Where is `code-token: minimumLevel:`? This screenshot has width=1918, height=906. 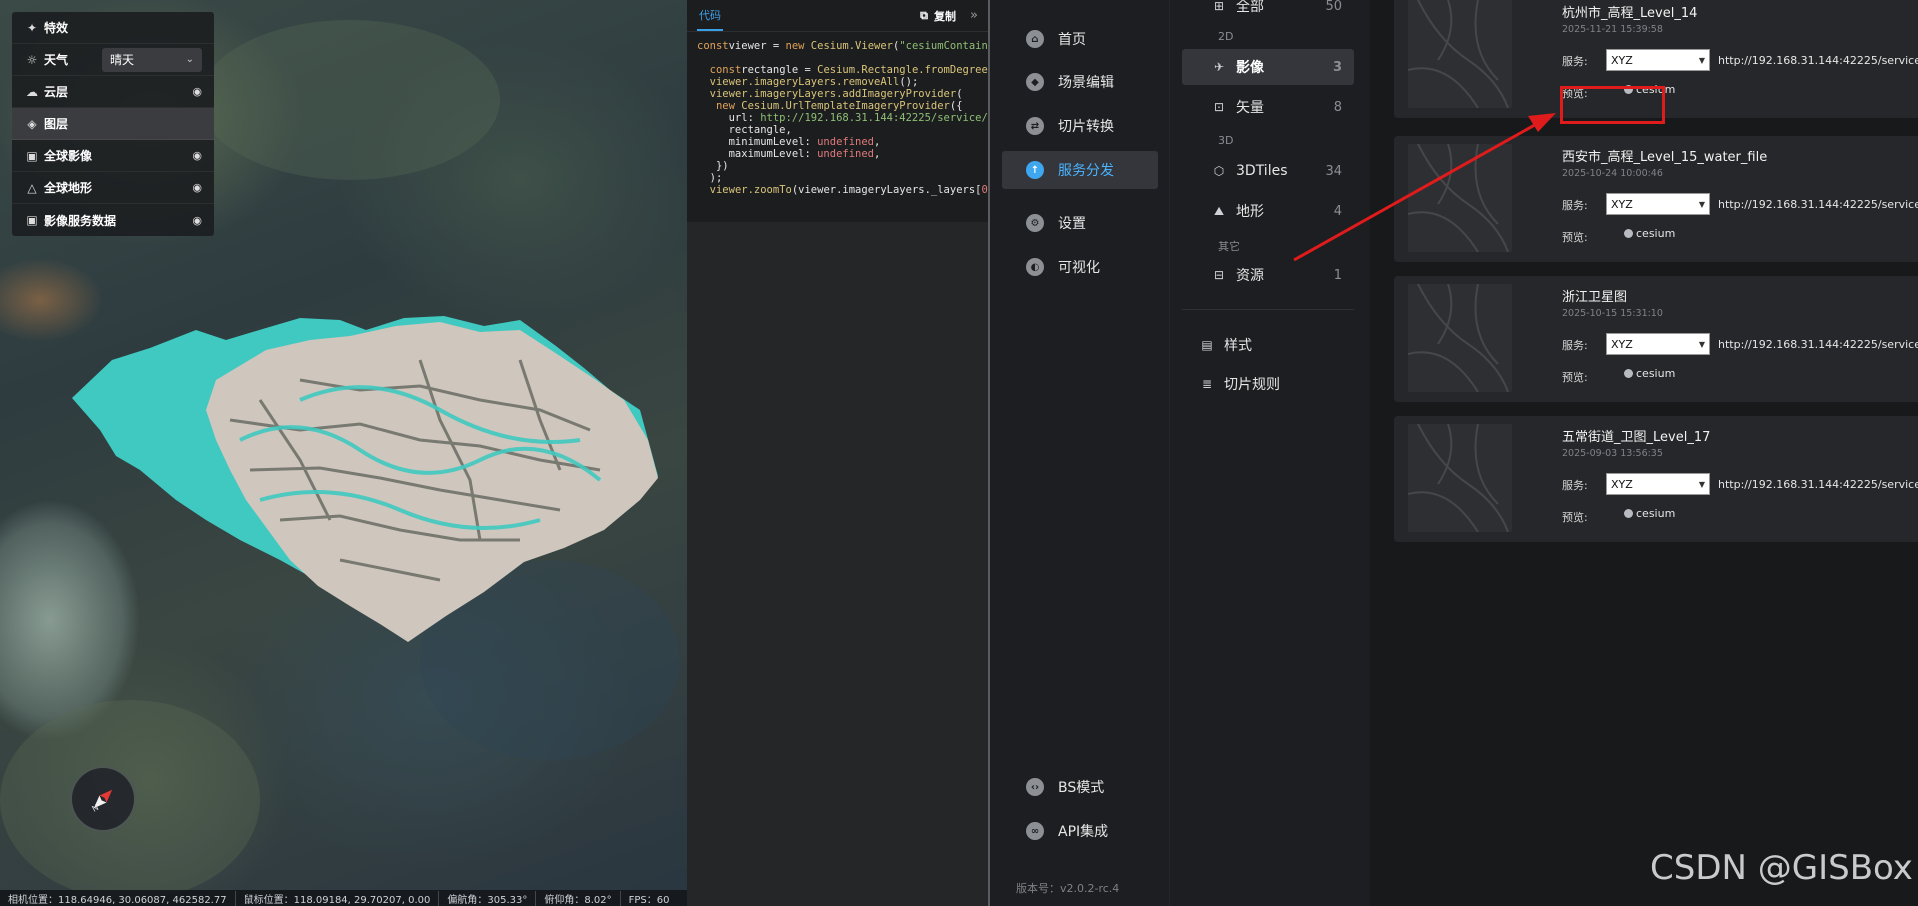 code-token: minimumLevel: is located at coordinates (757, 142).